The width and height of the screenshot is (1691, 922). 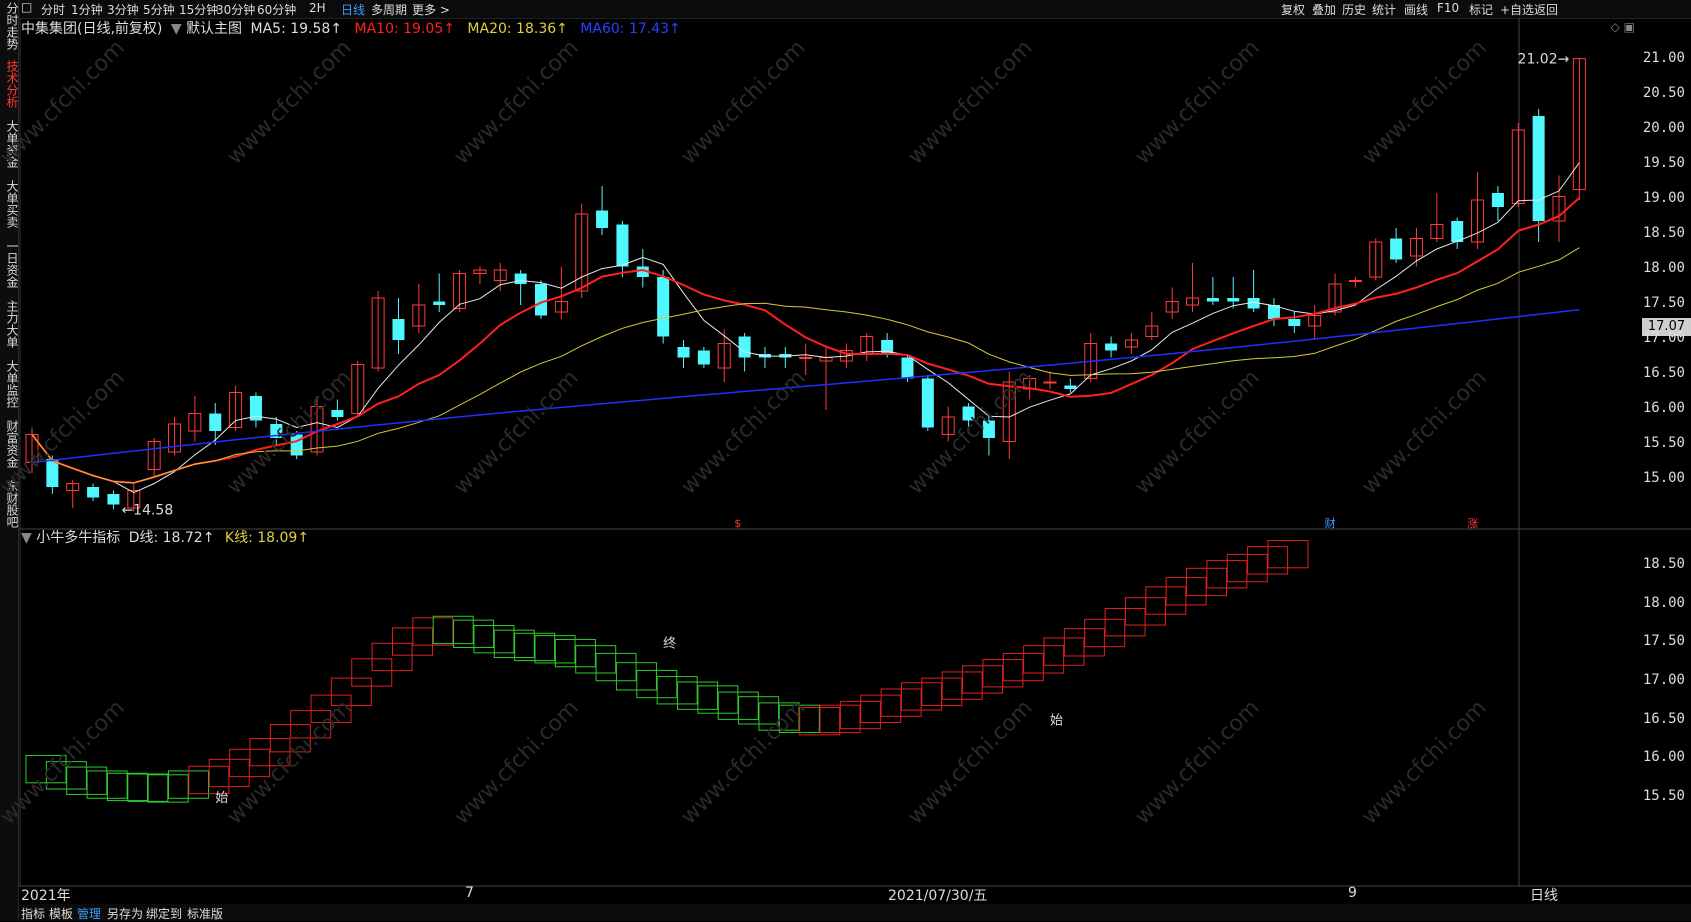 I want to click on x-axis-label: 2021年, so click(x=46, y=896).